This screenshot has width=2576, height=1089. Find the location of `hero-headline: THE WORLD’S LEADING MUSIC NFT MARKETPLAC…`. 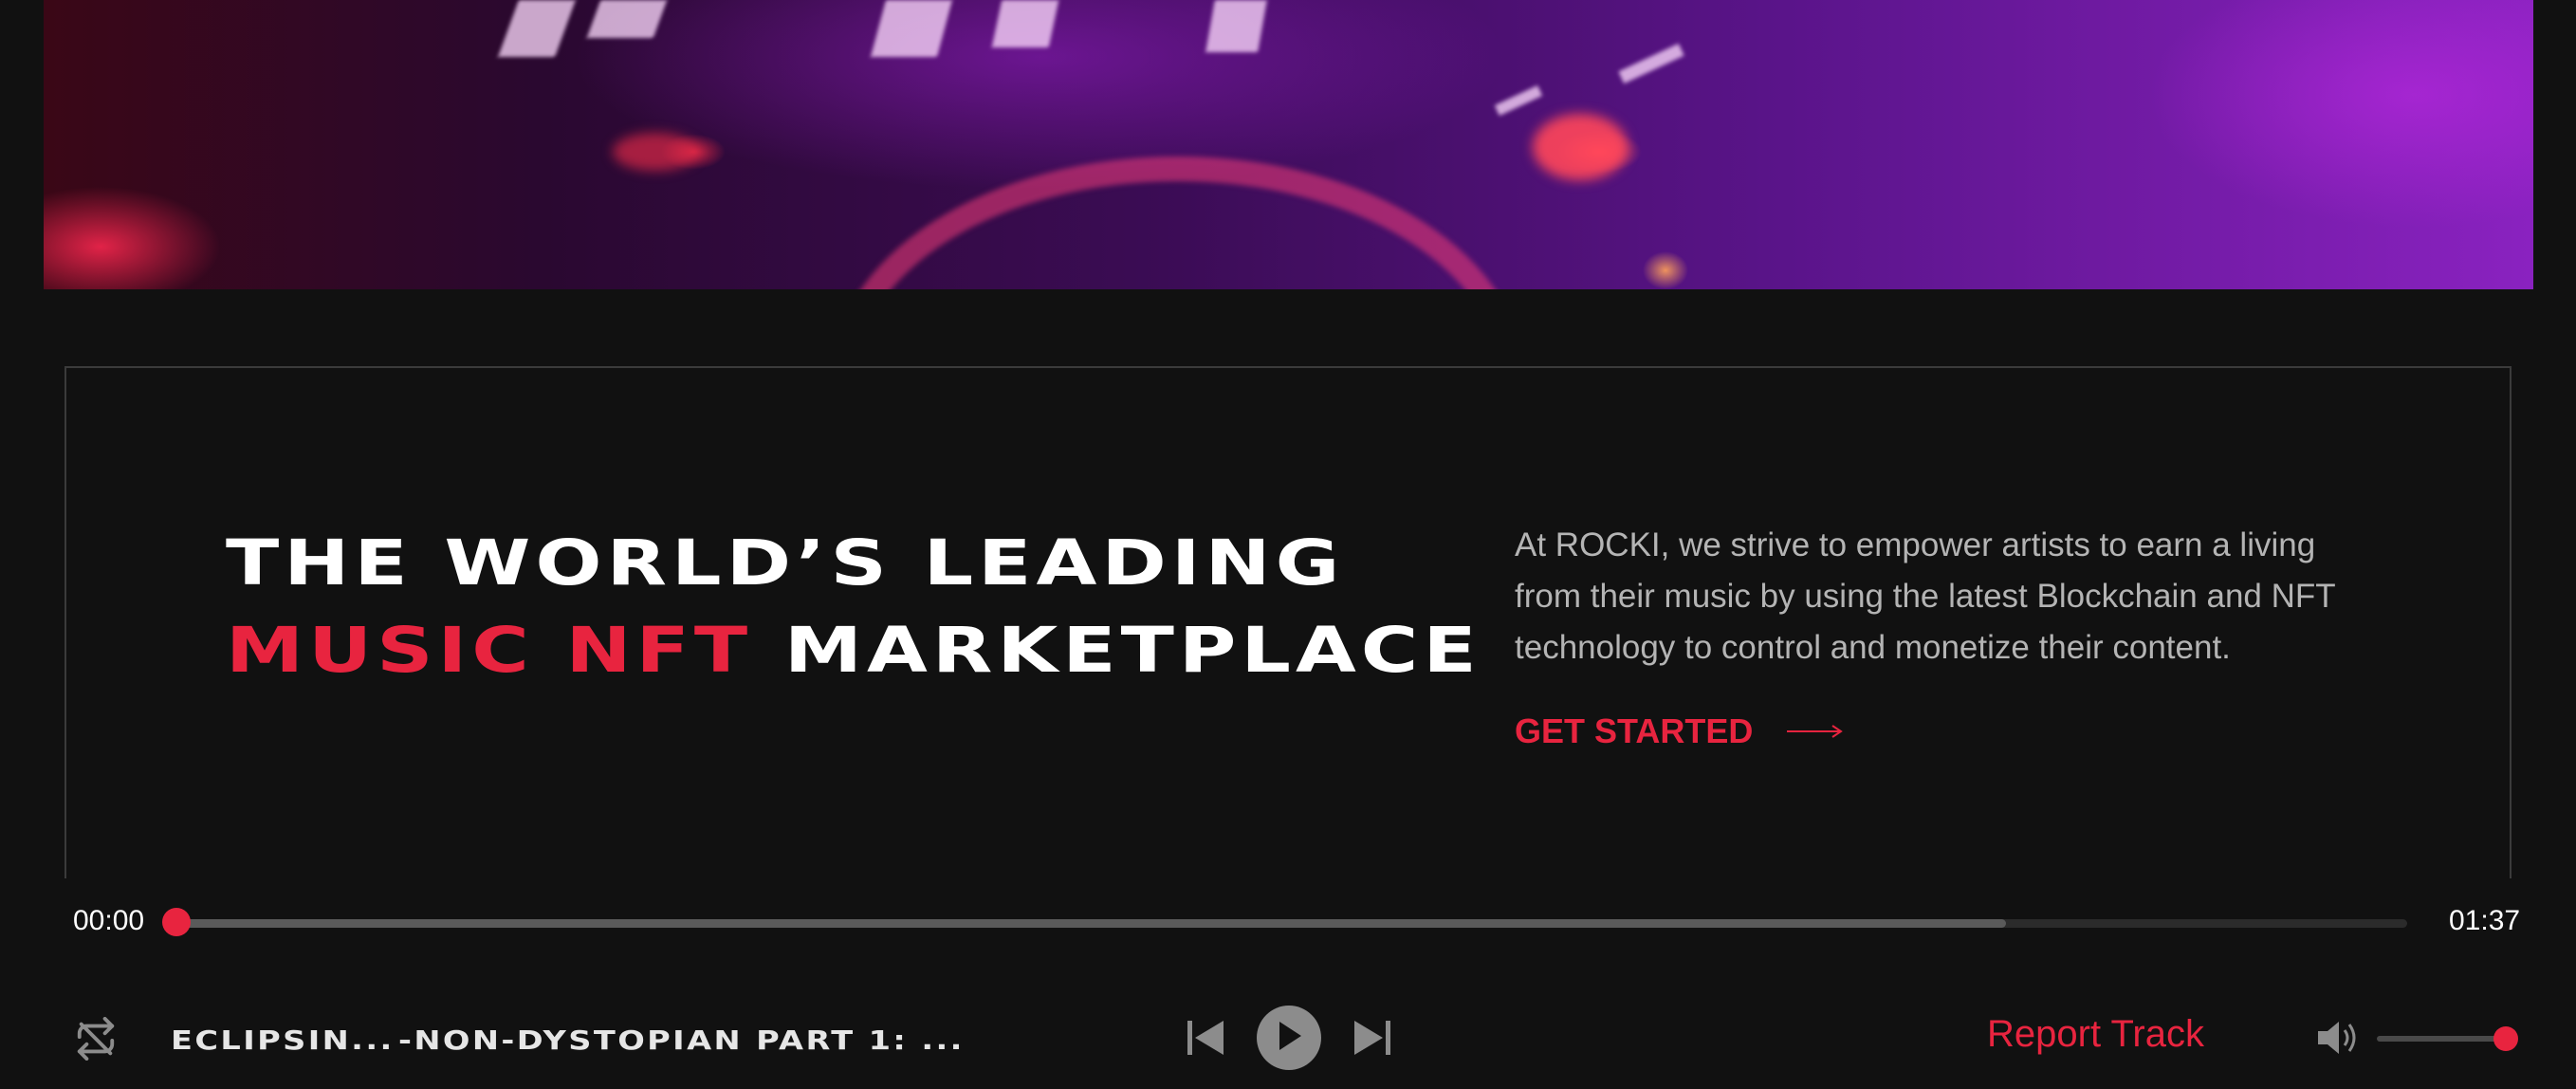

hero-headline: THE WORLD’S LEADING MUSIC NFT MARKETPLAC… is located at coordinates (853, 607).